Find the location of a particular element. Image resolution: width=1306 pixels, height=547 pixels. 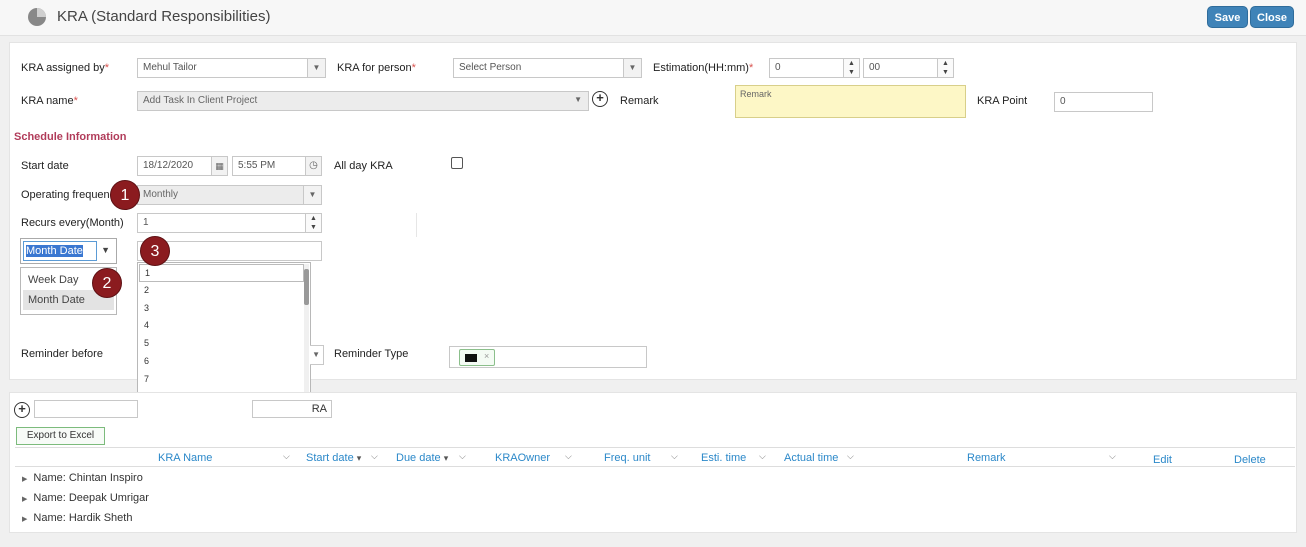

recurs-every-value: 1 is located at coordinates (146, 222).